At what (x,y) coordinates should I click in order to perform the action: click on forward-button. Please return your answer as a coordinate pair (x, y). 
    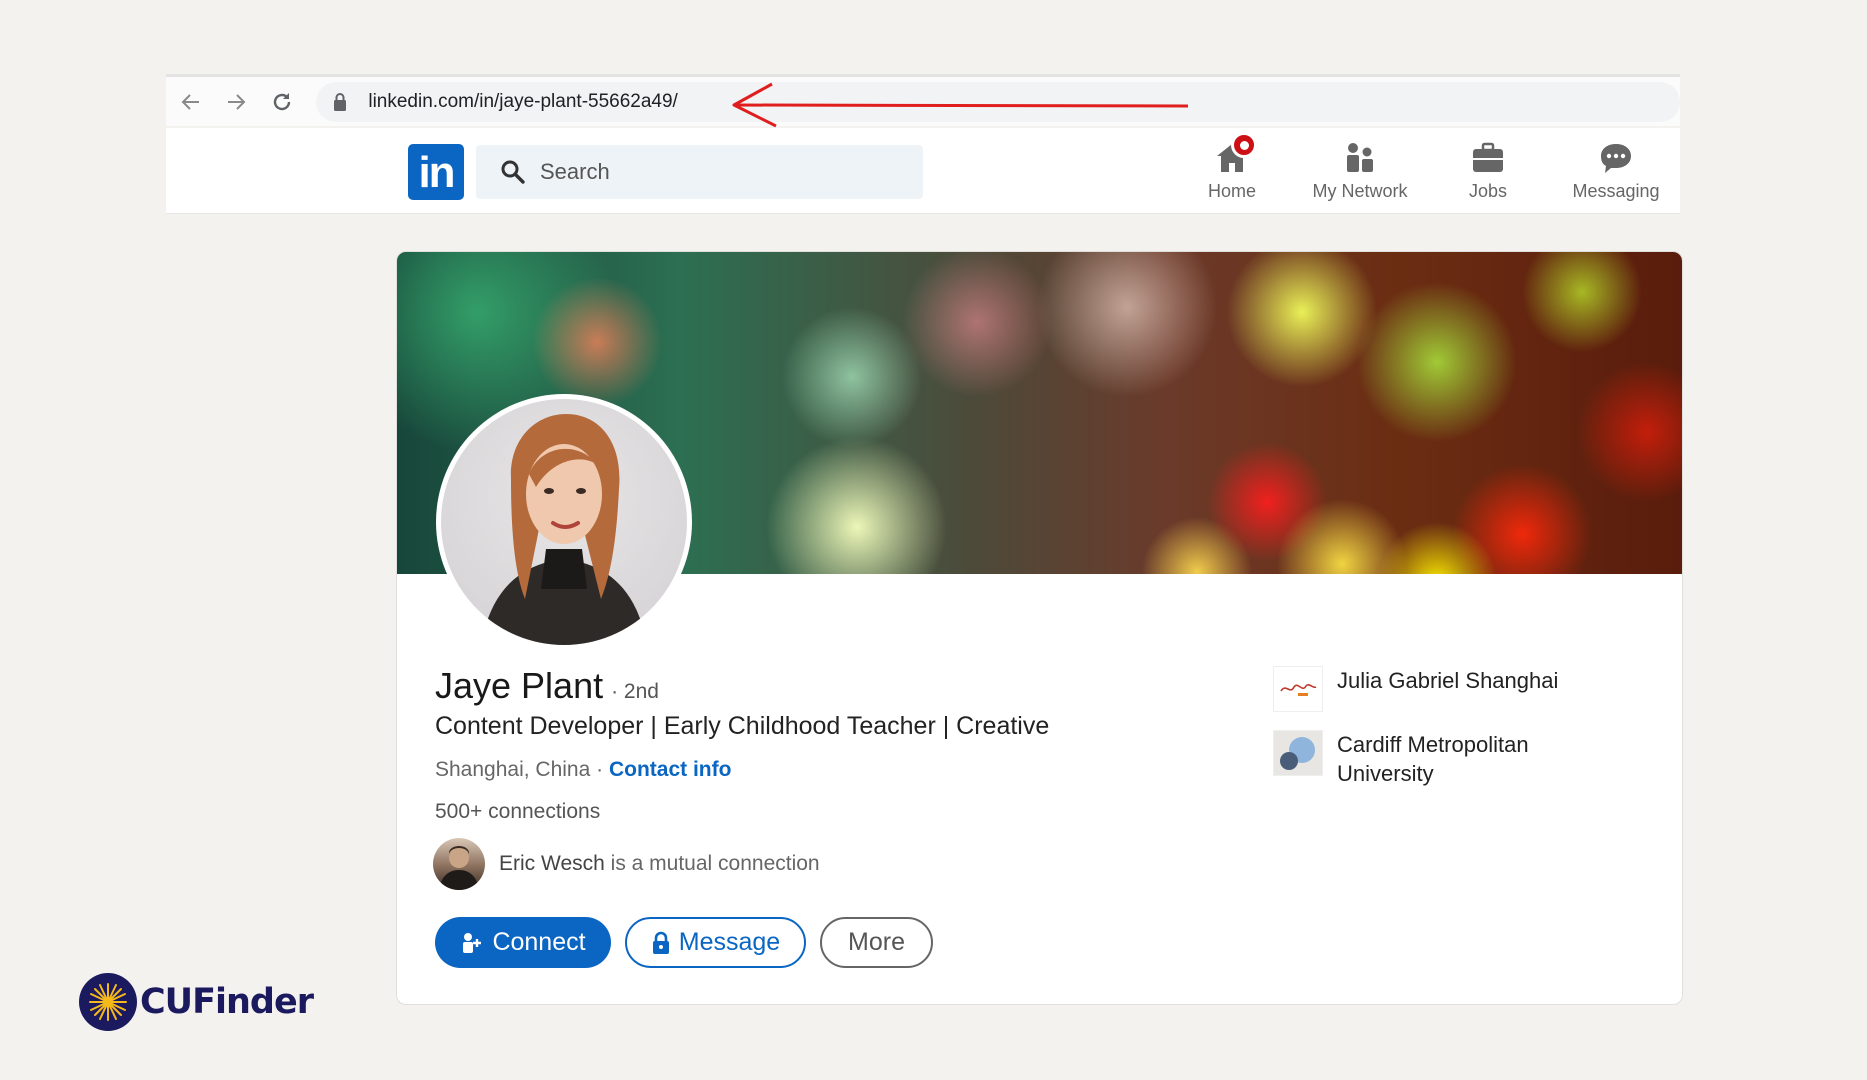
    Looking at the image, I should click on (235, 102).